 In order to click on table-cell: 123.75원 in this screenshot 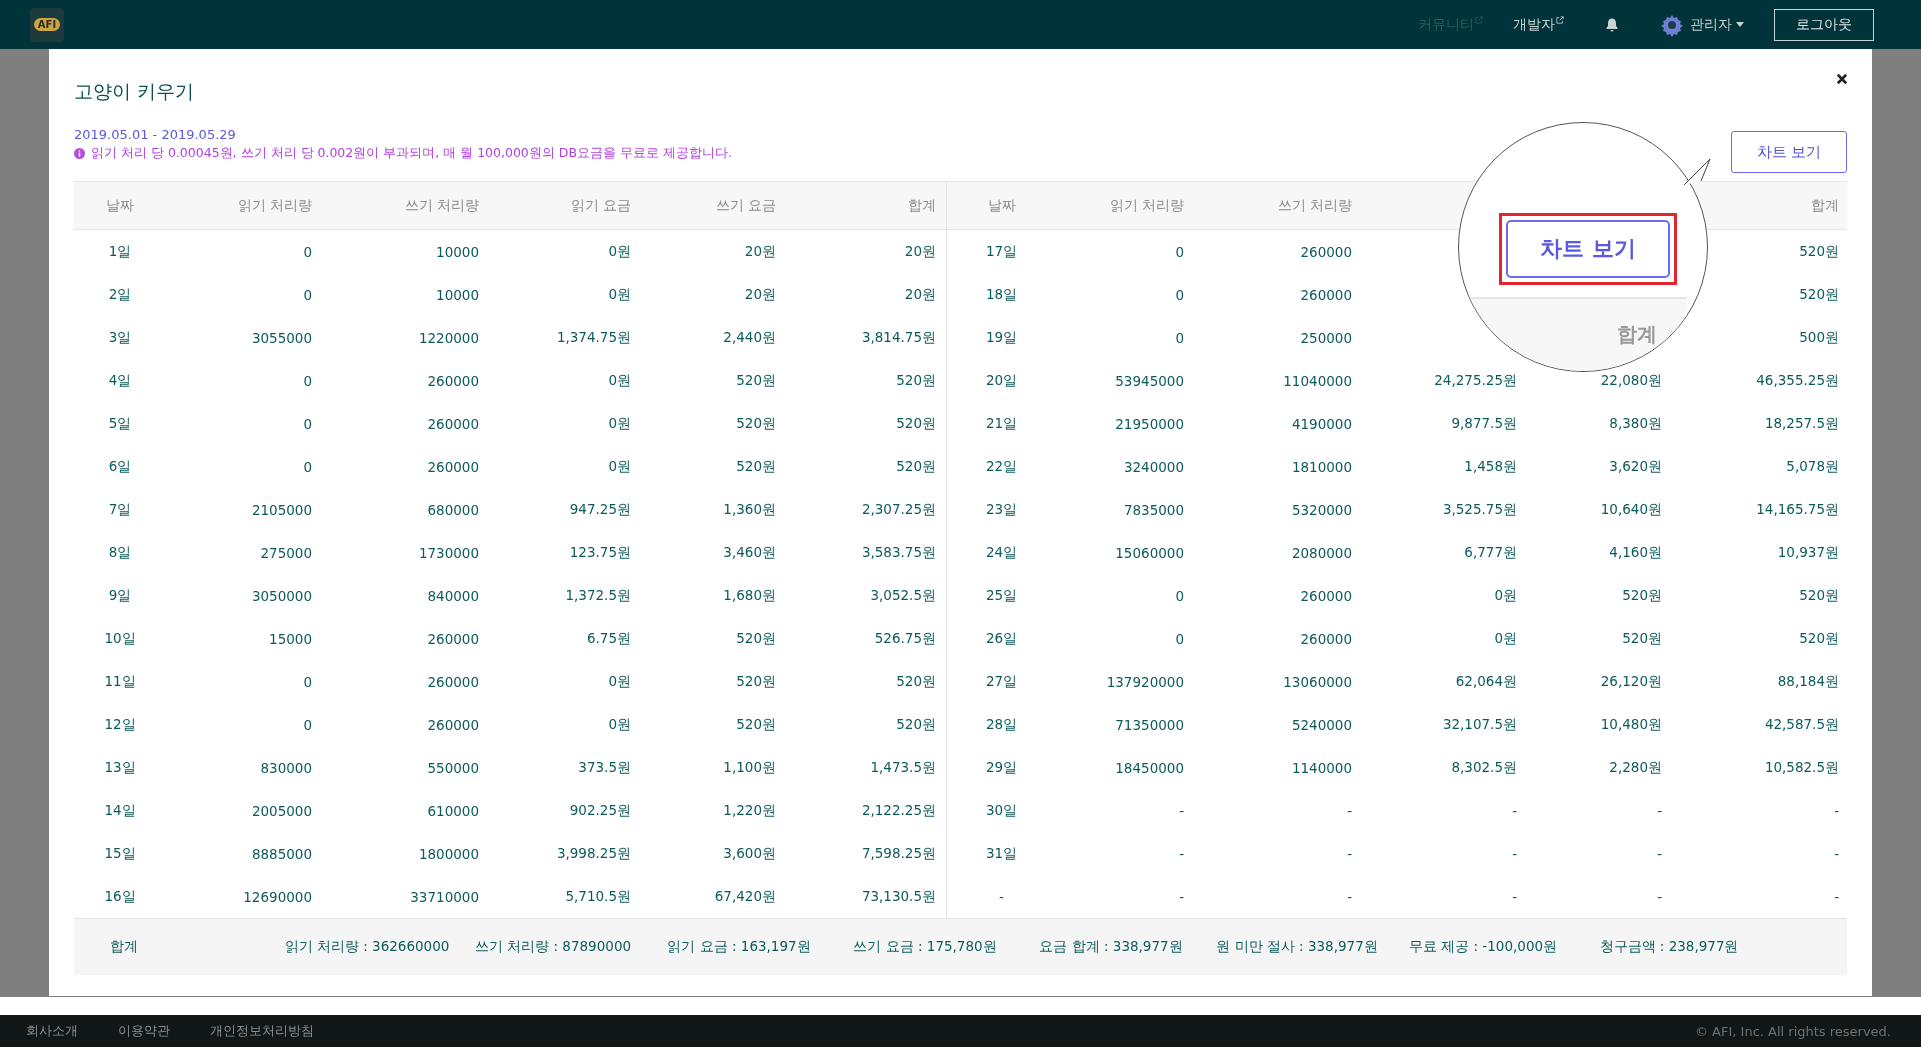, I will do `click(600, 552)`.